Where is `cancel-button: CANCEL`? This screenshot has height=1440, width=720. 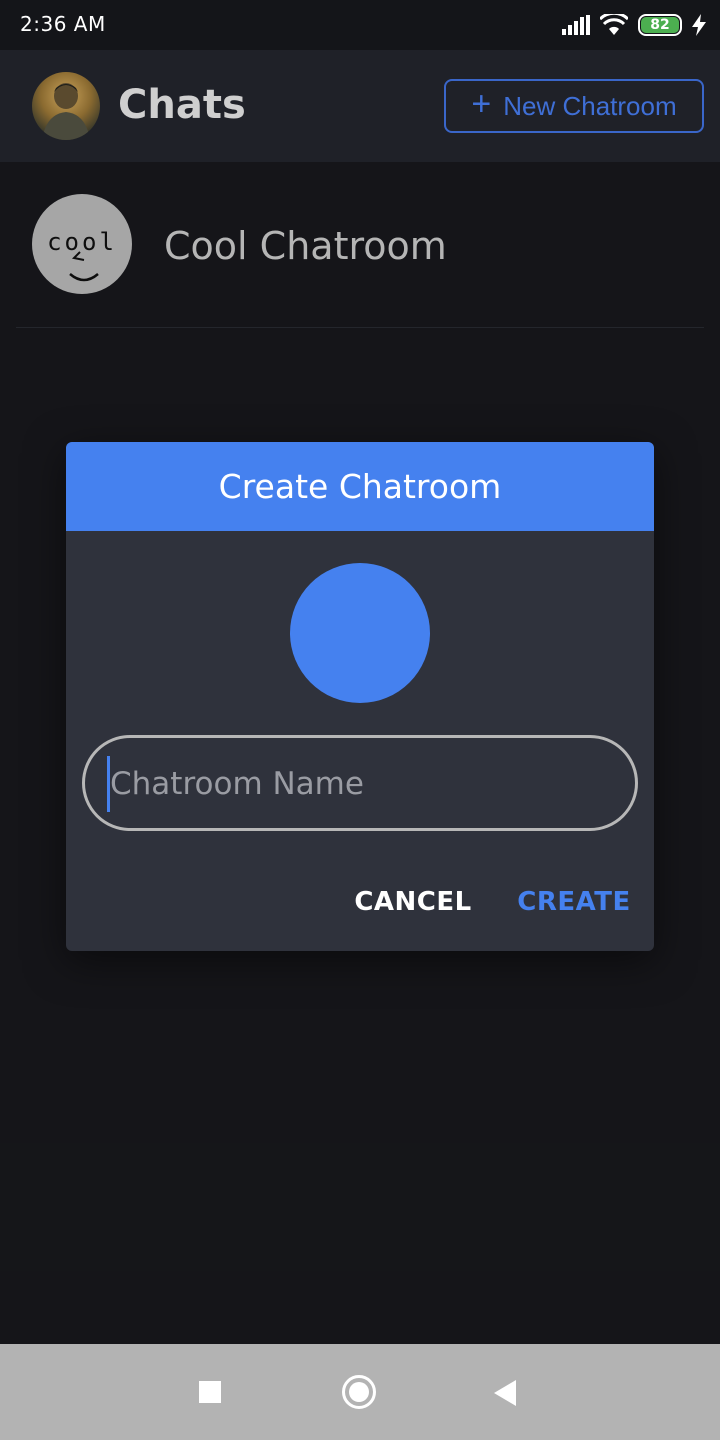
cancel-button: CANCEL is located at coordinates (413, 902).